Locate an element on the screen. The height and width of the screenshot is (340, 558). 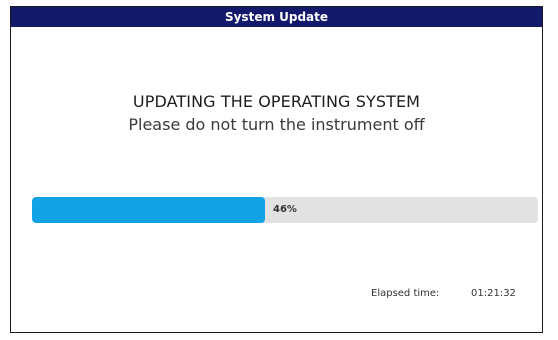
elapsed-time-value: 01:21:32 is located at coordinates (493, 293).